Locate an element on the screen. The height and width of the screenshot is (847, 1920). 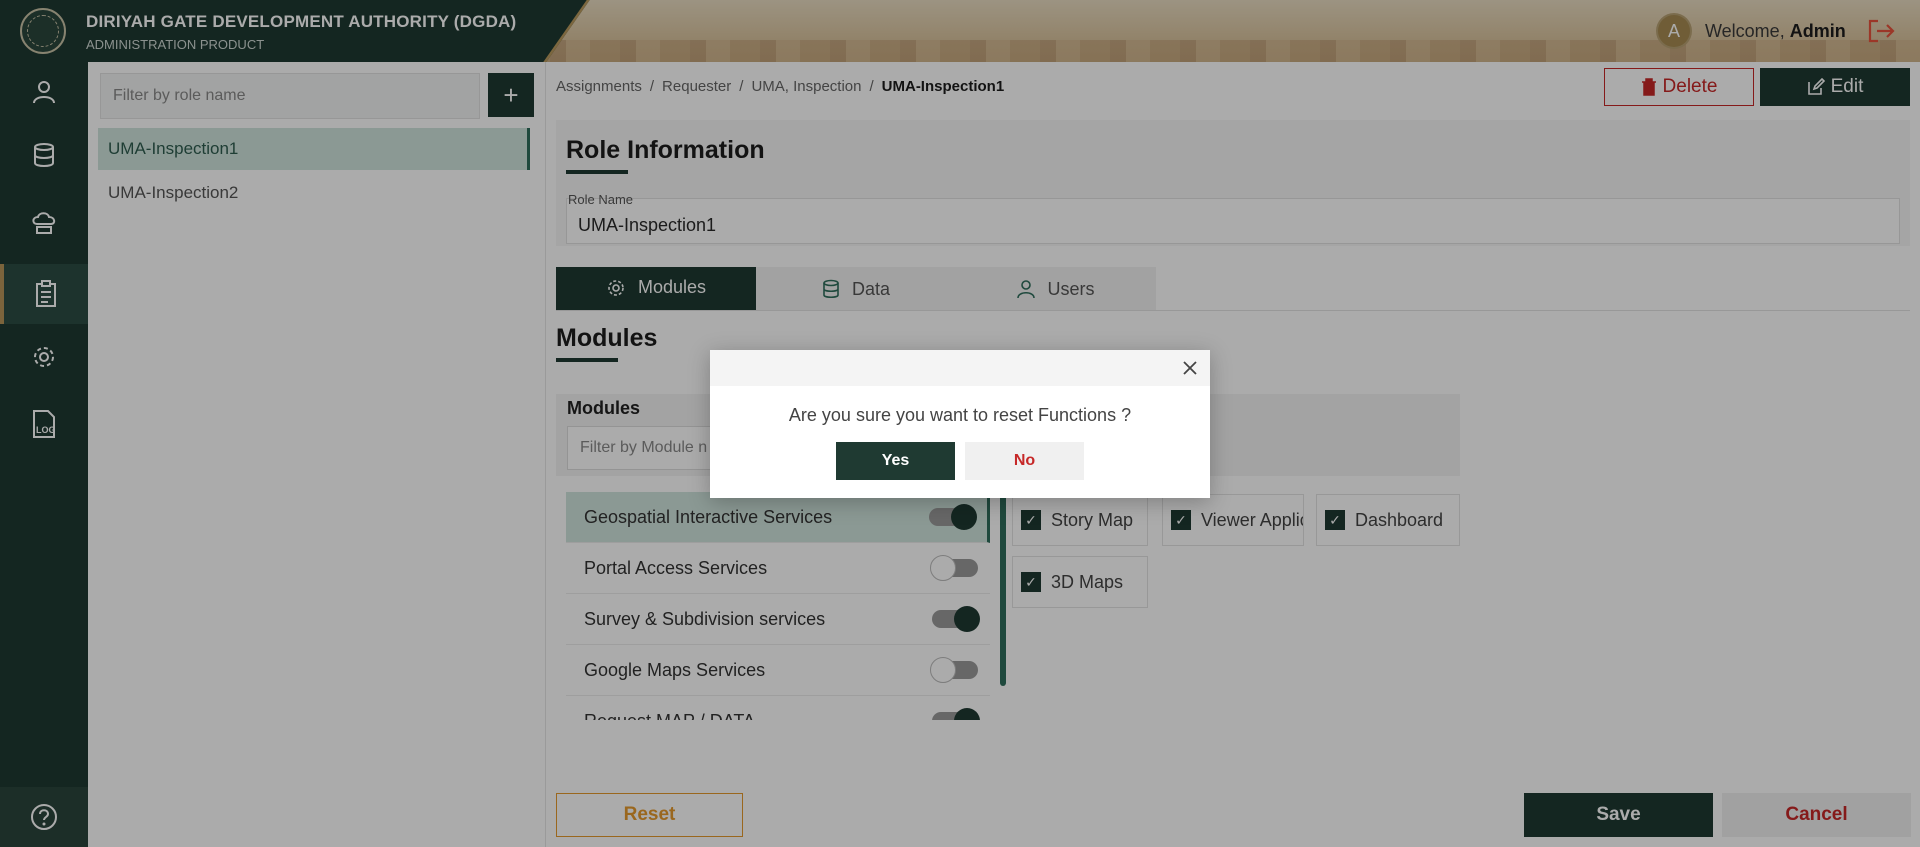
yes-button: Yes is located at coordinates (895, 461).